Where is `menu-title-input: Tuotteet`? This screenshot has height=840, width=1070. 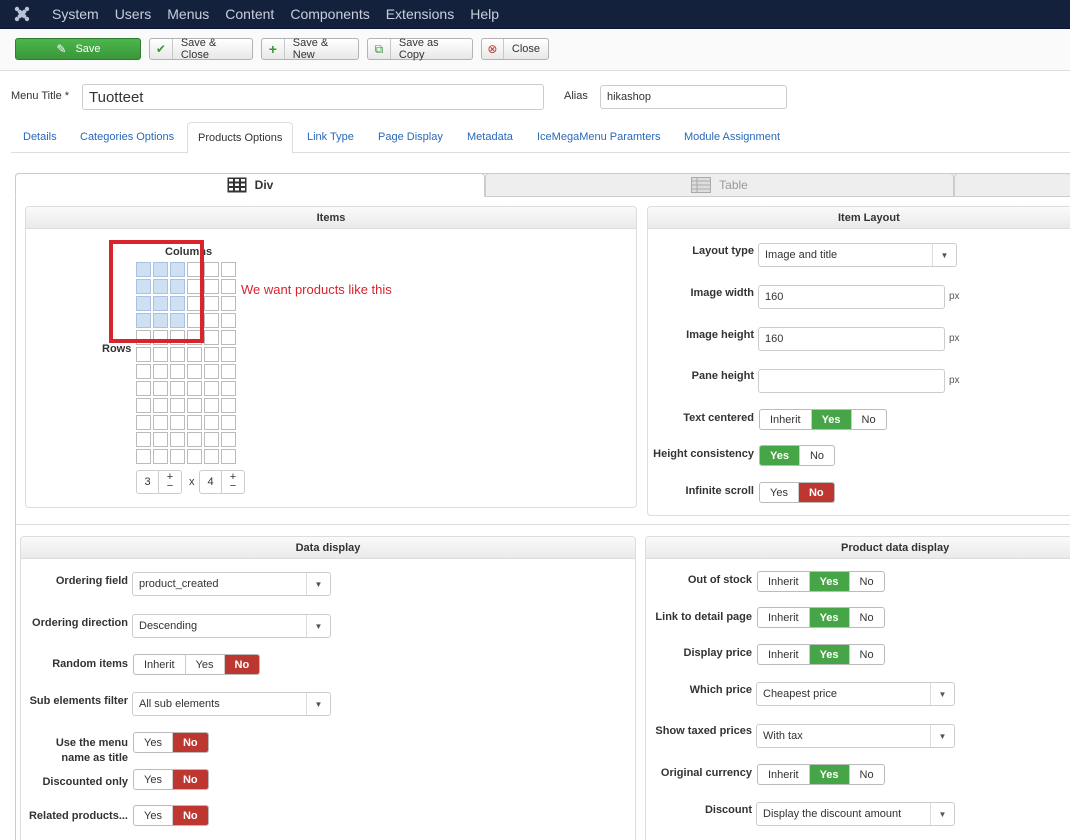 menu-title-input: Tuotteet is located at coordinates (313, 97).